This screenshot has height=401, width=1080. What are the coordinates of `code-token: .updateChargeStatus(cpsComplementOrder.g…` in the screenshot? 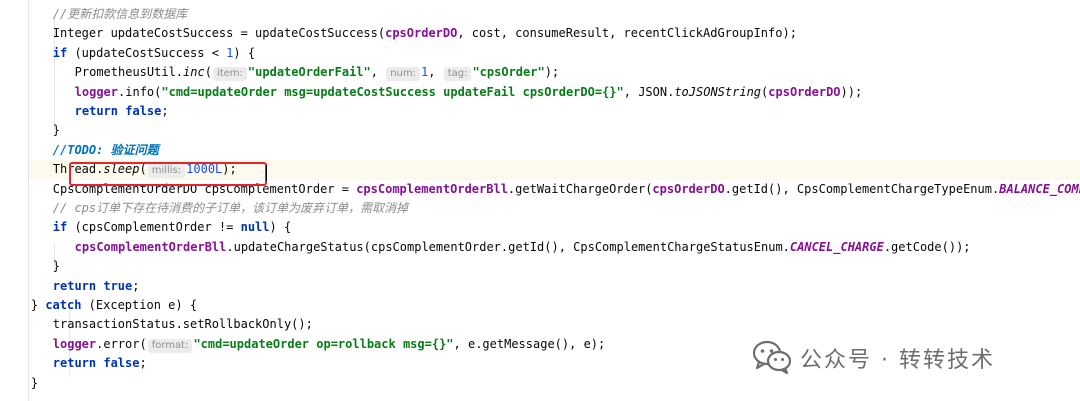 It's located at (508, 246).